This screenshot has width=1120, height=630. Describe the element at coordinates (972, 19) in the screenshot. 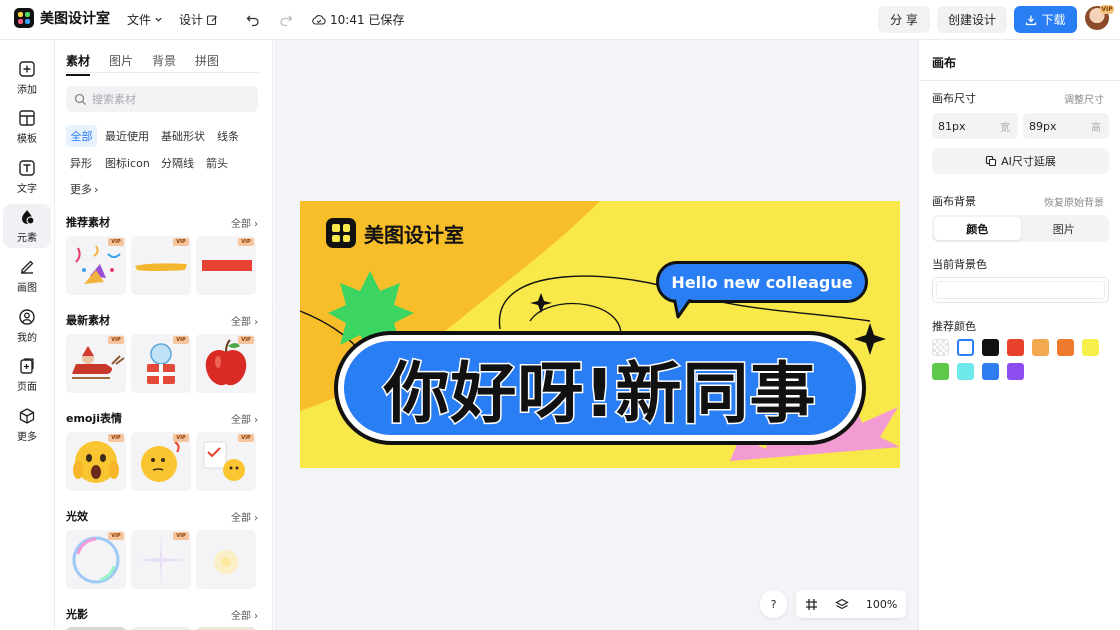

I see `create-design-button: 创建设计` at that location.